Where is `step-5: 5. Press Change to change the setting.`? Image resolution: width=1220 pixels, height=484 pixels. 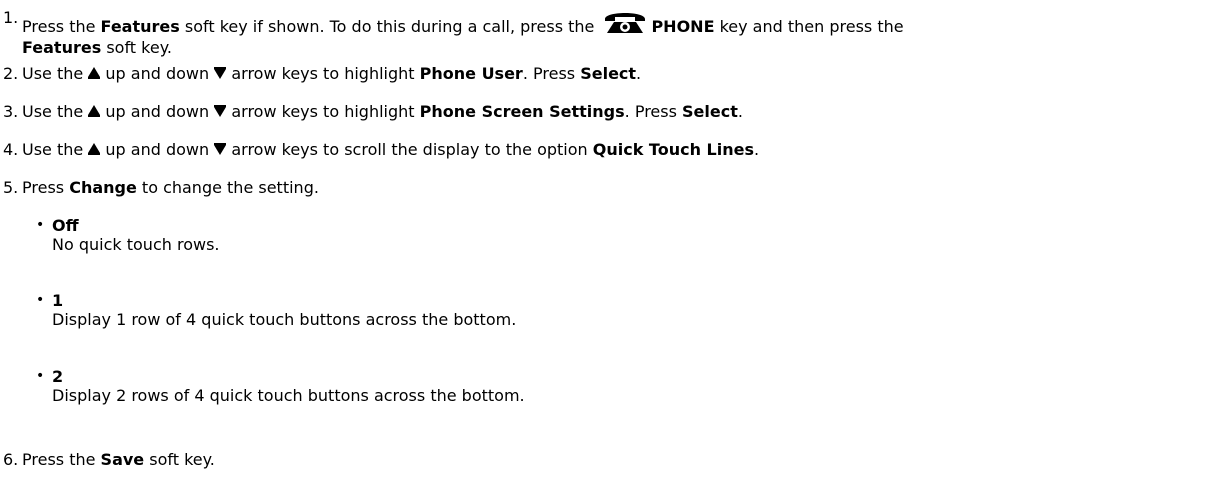
step-5: 5. Press Change to change the setting. is located at coordinates (607, 187).